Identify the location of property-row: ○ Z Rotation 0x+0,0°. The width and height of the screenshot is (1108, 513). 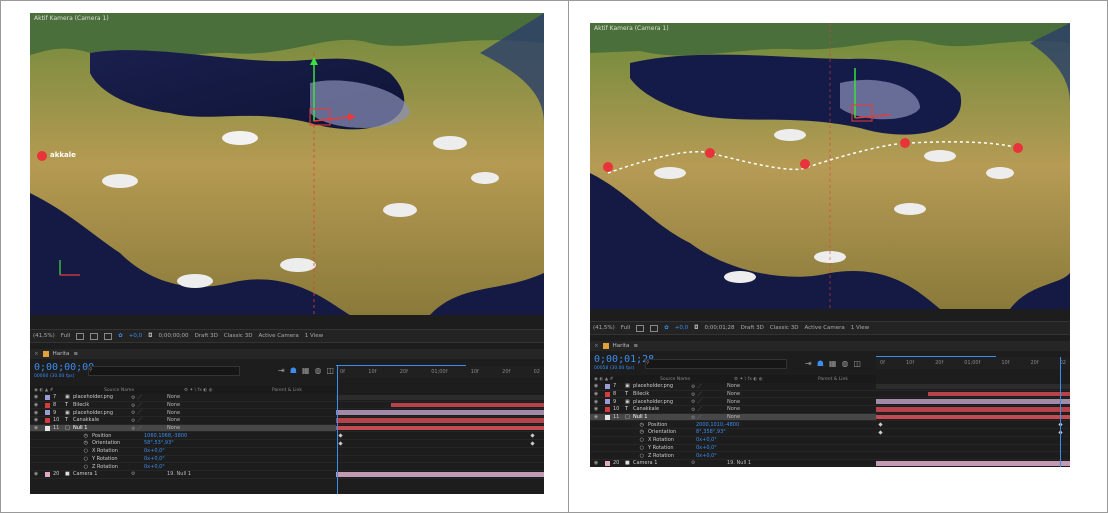
(733, 456).